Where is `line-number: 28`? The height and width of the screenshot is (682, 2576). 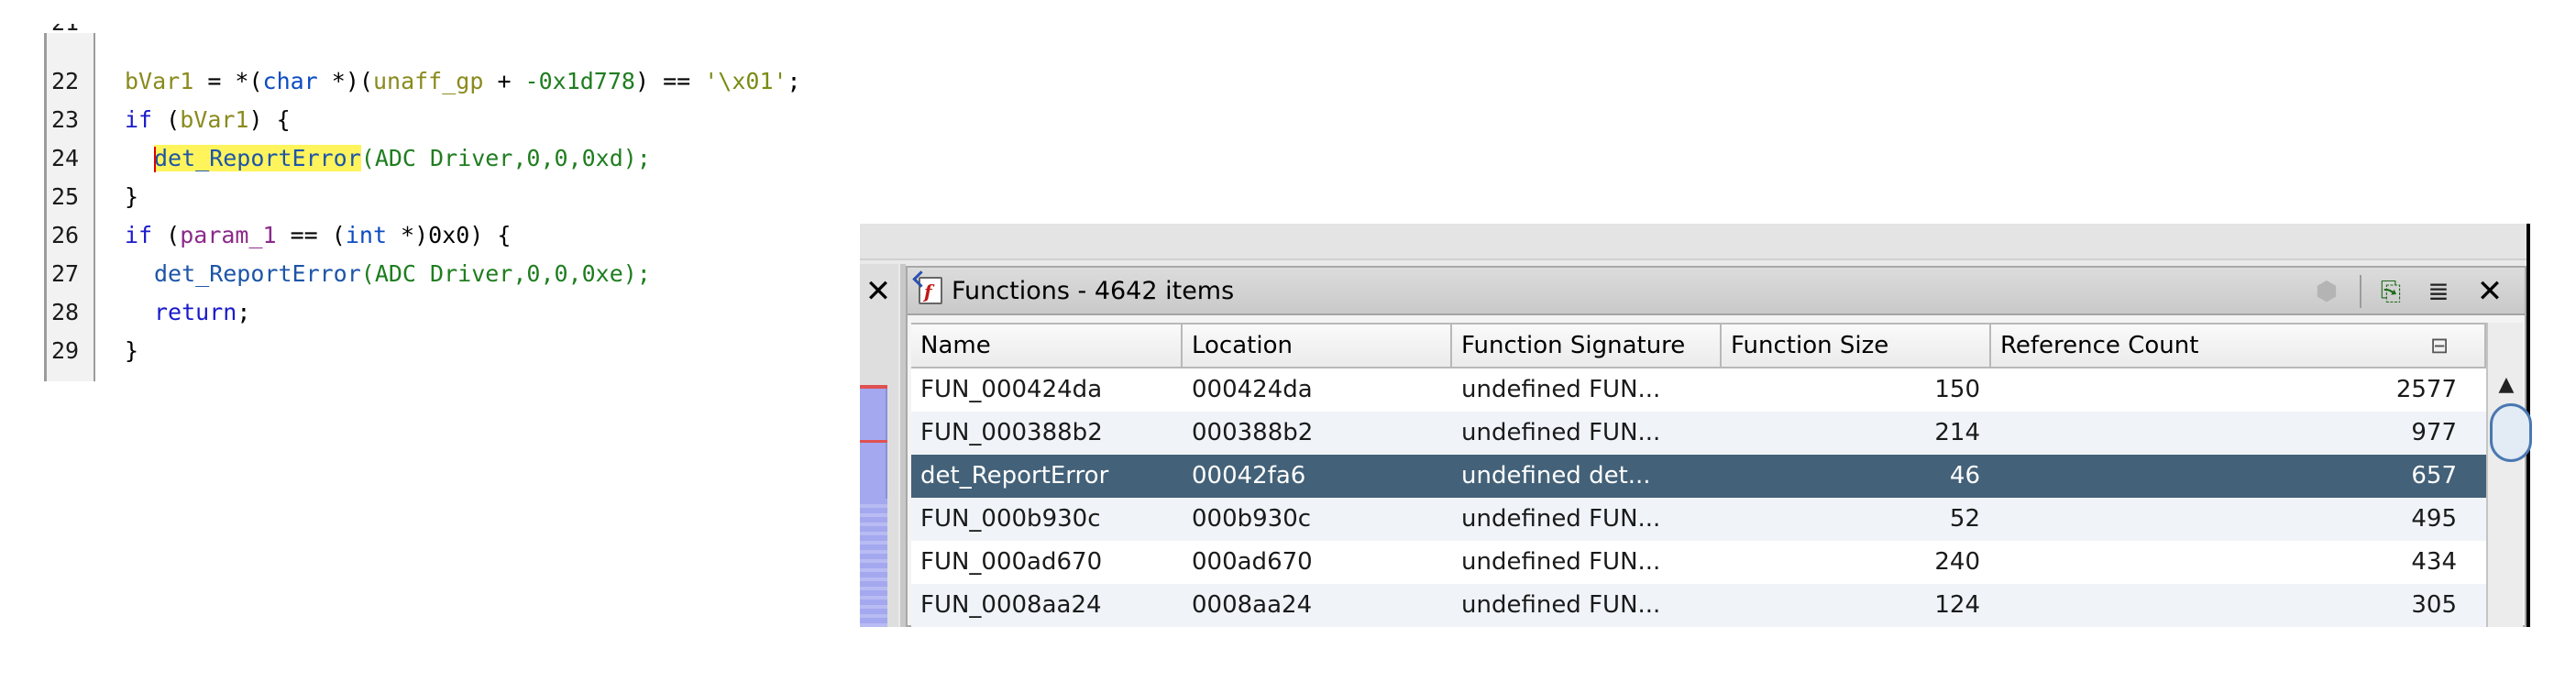
line-number: 28 is located at coordinates (65, 312).